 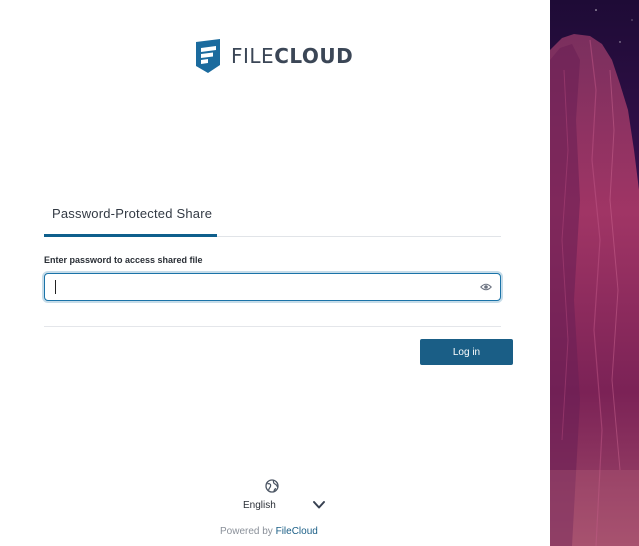 I want to click on powered-by-brand: FileCloud, so click(x=296, y=531).